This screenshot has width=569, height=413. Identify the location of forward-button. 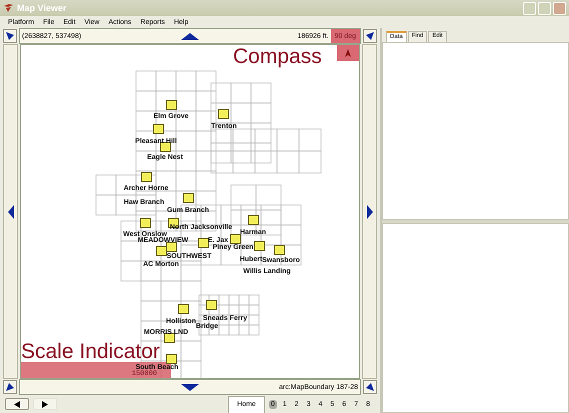
(45, 404).